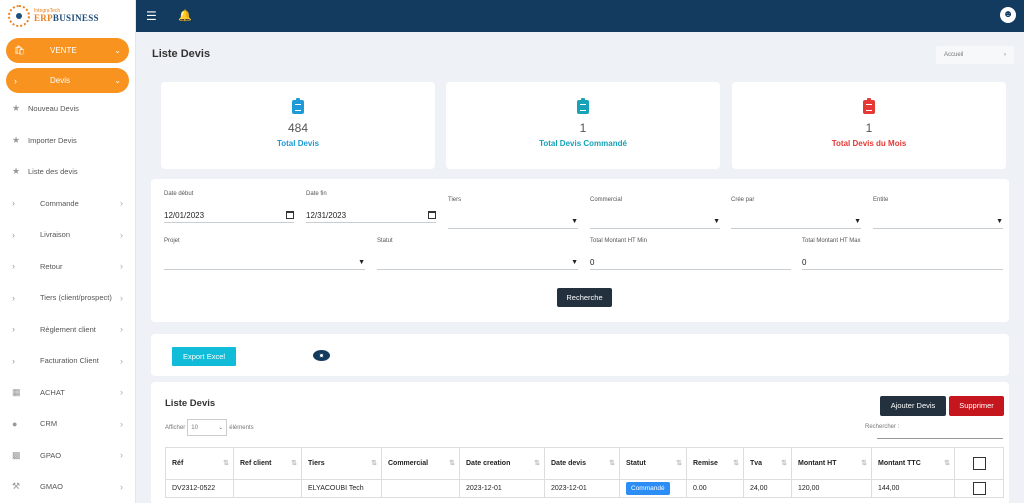 The image size is (1024, 503). I want to click on sidebar-item-devis: › Devis ⌄, so click(67, 80).